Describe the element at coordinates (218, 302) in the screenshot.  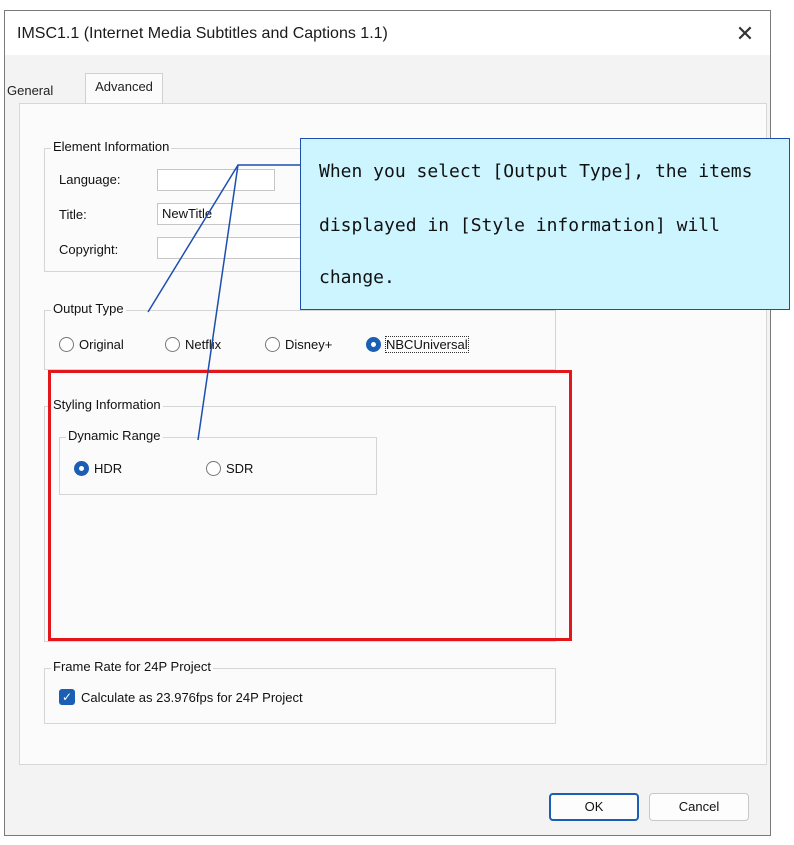
I see `leader-to-styling` at that location.